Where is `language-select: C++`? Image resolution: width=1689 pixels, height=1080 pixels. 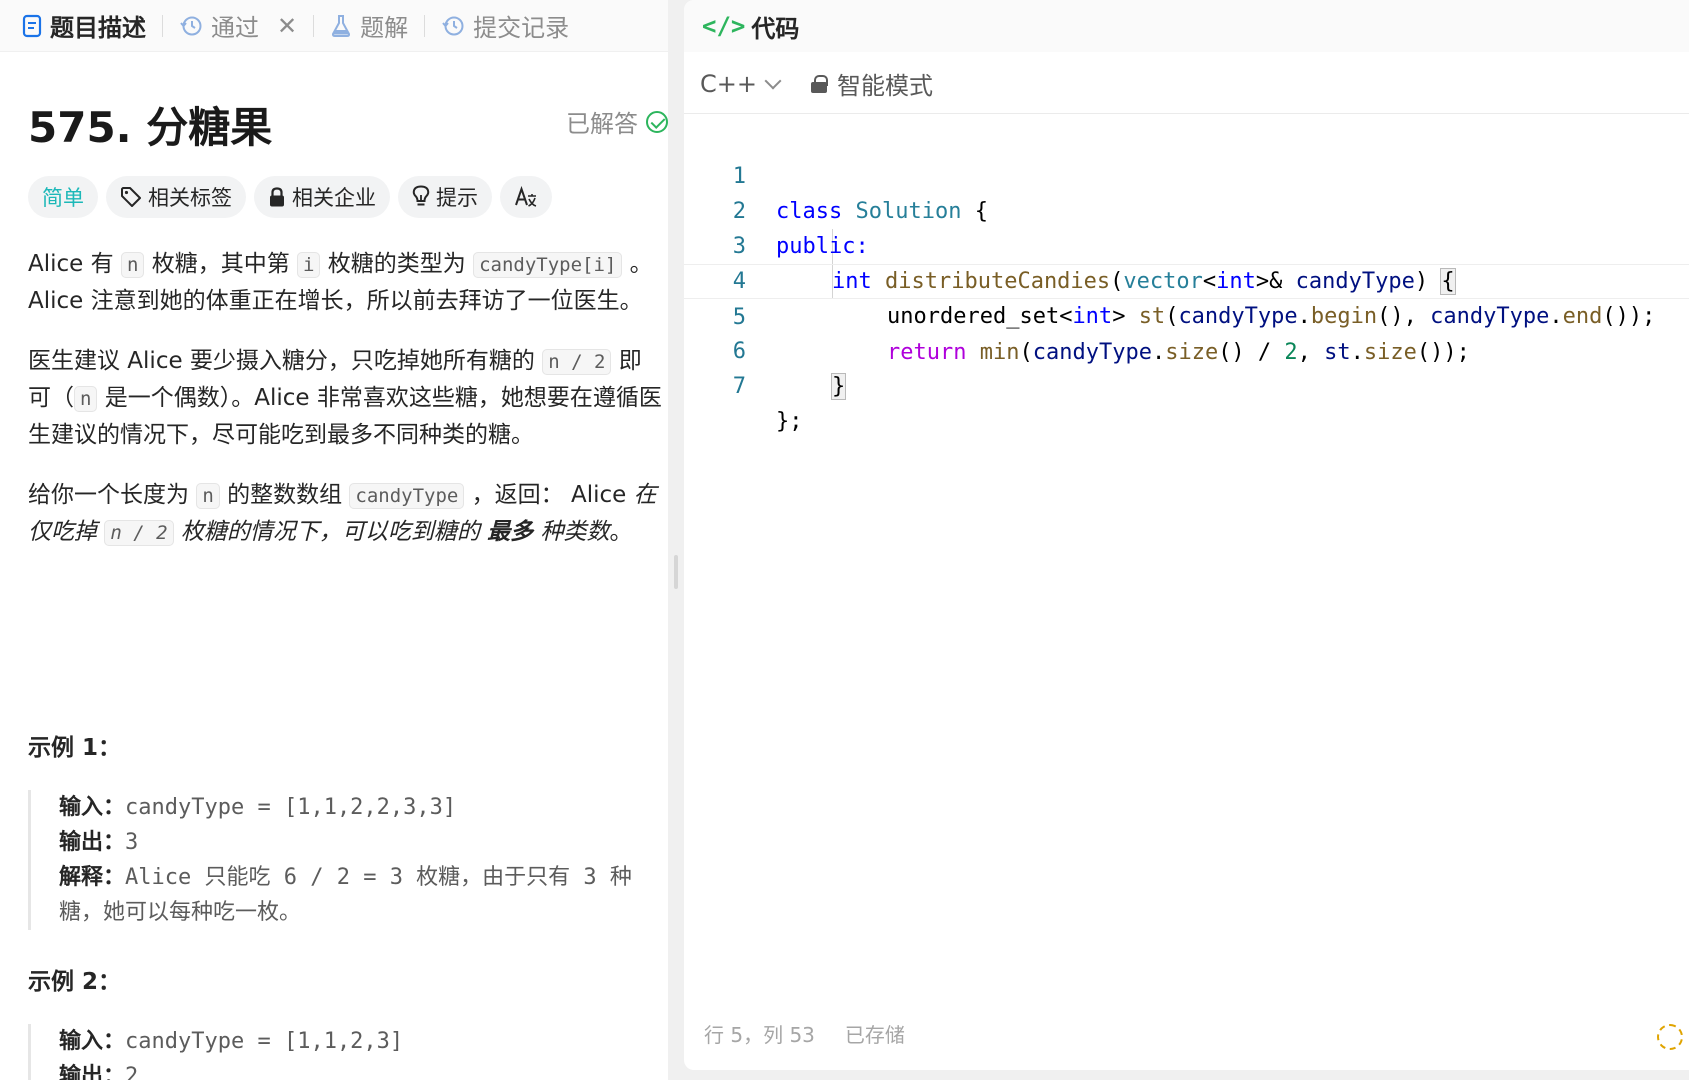 language-select: C++ is located at coordinates (741, 83).